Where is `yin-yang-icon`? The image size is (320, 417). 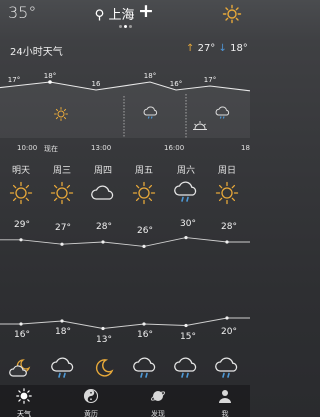 yin-yang-icon is located at coordinates (91, 396).